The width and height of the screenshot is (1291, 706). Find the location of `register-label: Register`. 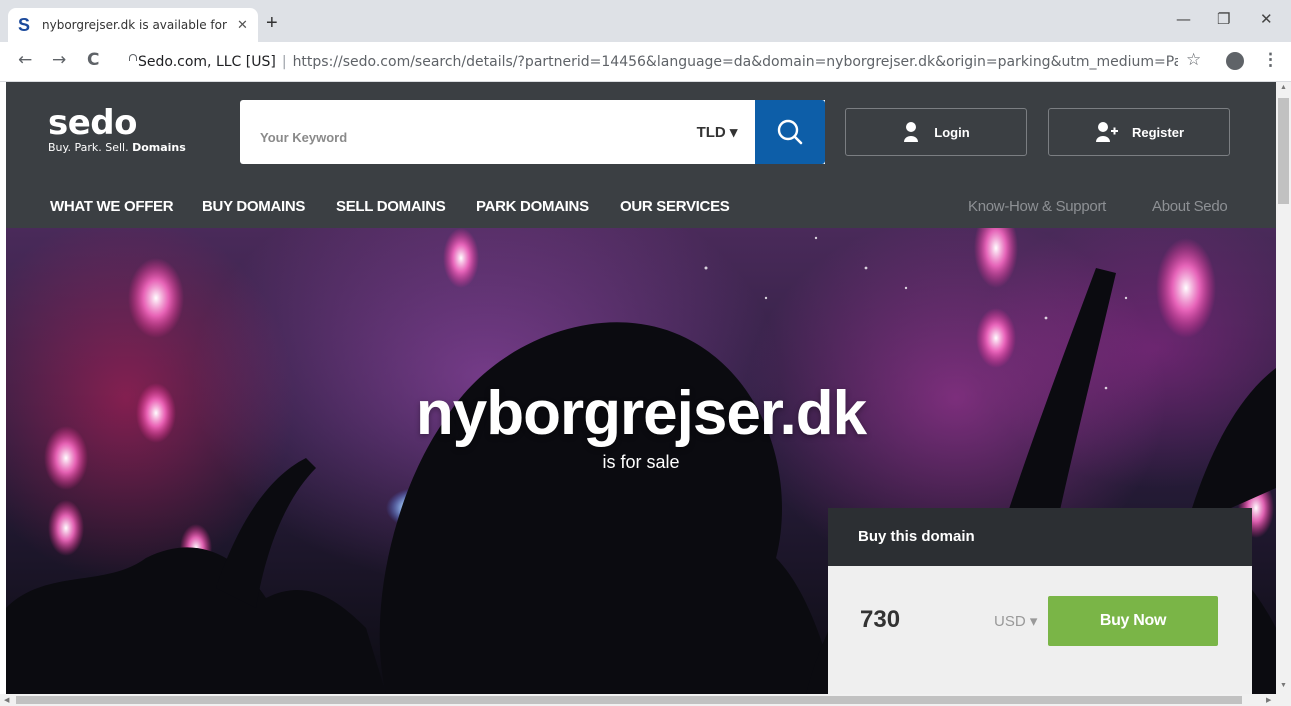

register-label: Register is located at coordinates (1158, 132).